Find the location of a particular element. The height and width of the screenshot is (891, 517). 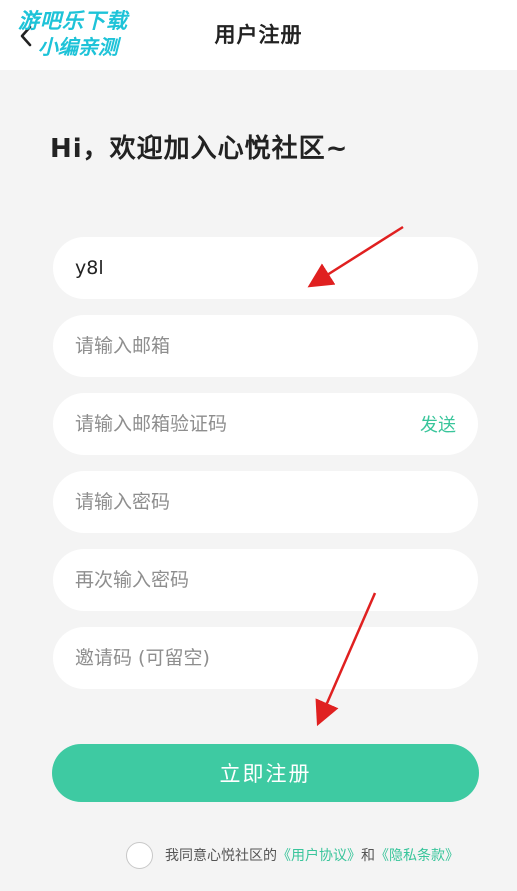

send-code-button: 发送 is located at coordinates (438, 424).